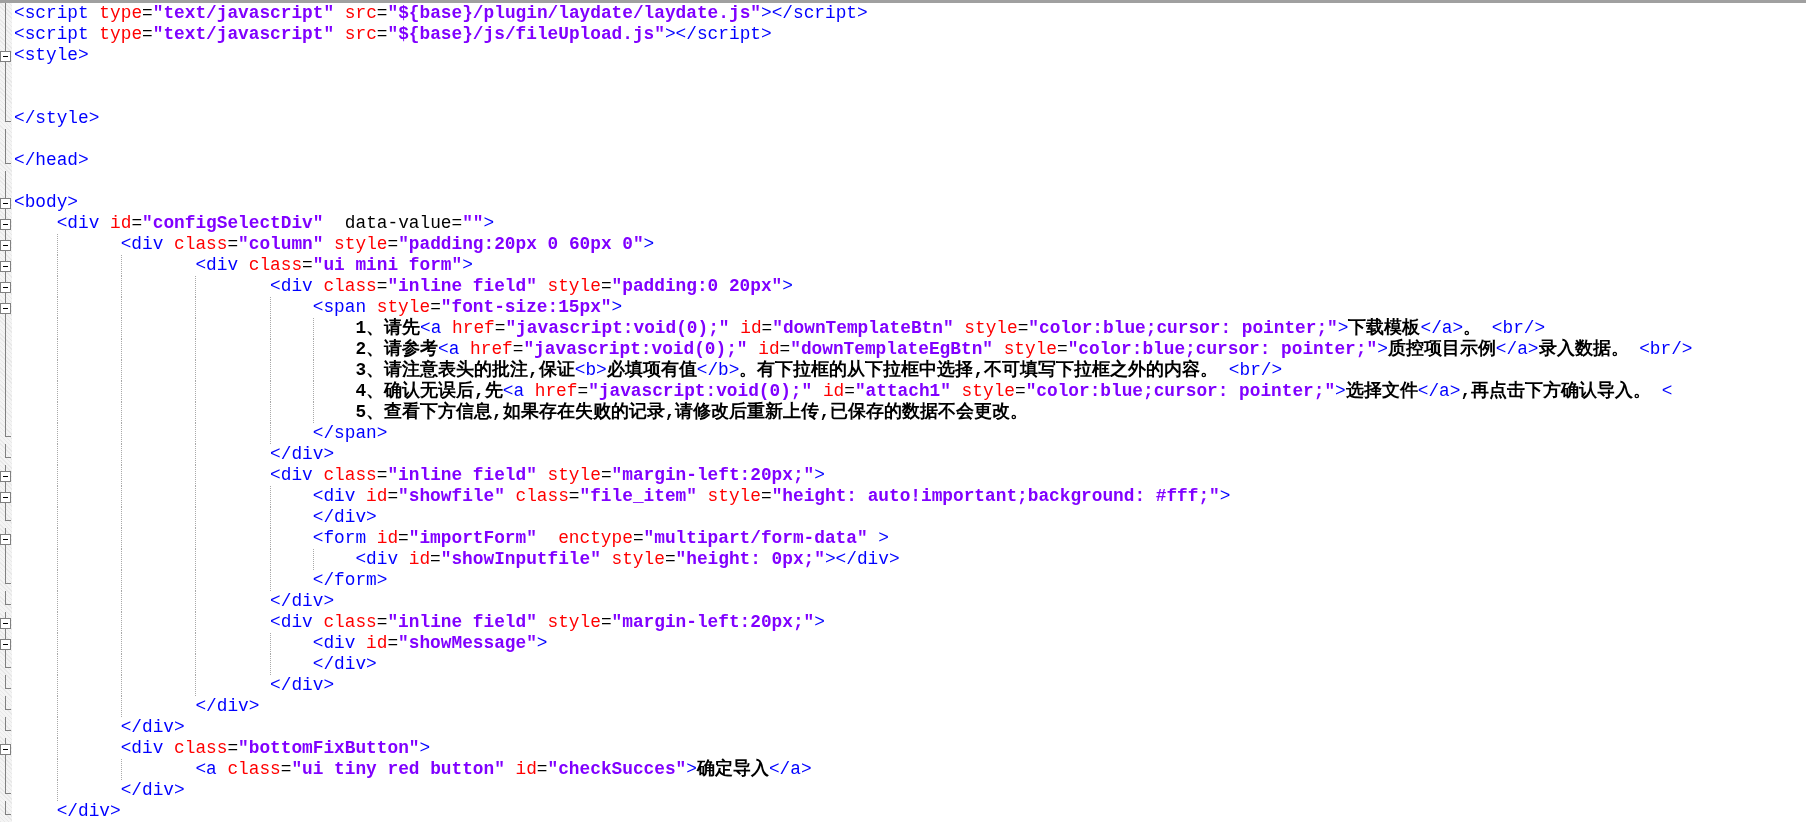  What do you see at coordinates (350, 433) in the screenshot?
I see `code-line: </span>` at bounding box center [350, 433].